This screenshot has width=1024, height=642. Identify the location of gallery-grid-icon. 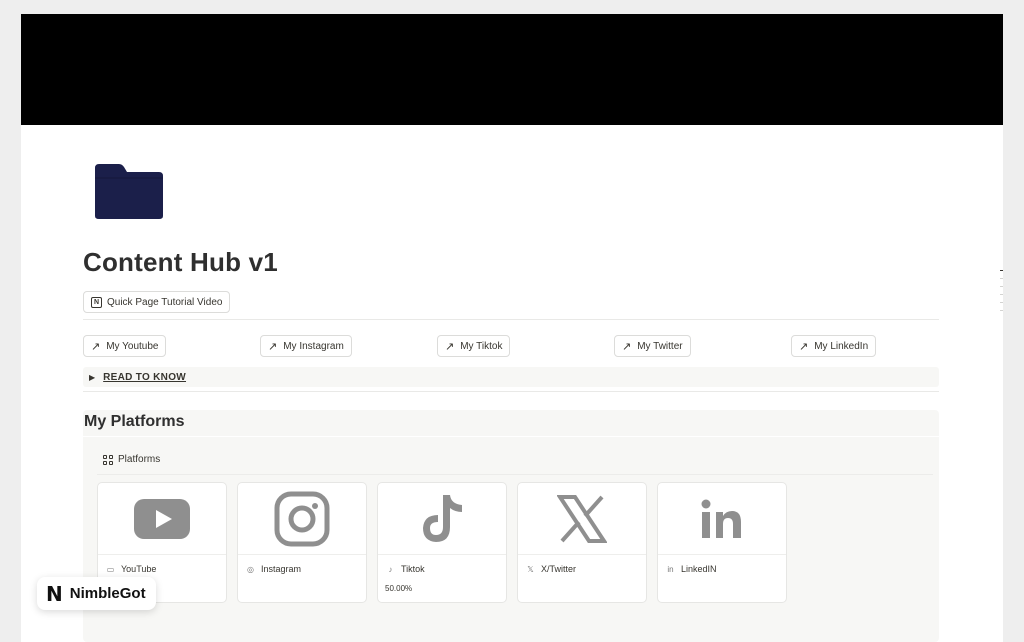
(108, 459).